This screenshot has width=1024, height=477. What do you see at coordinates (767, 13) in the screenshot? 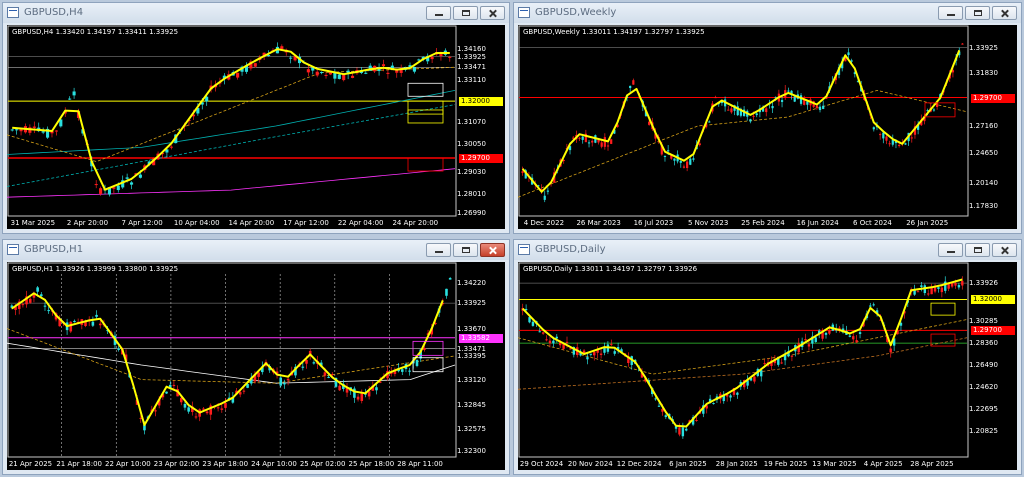
I see `title-bar: GBPUSD,Weekly` at bounding box center [767, 13].